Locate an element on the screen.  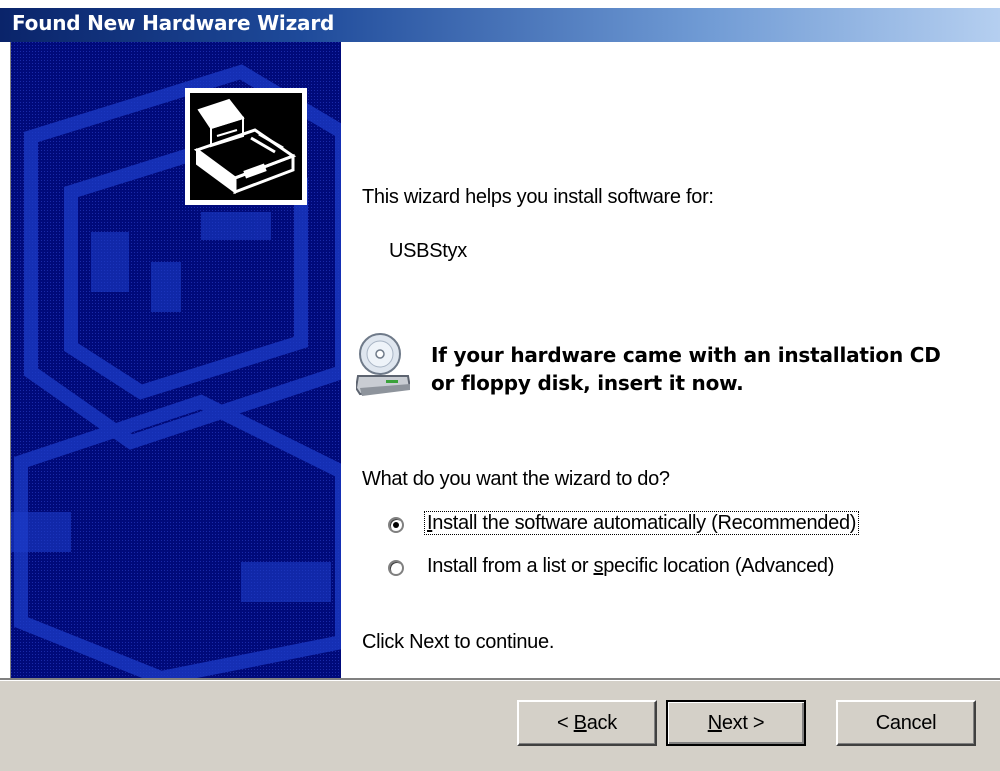
title-bar: Found New Hardware Wizard is located at coordinates (500, 21).